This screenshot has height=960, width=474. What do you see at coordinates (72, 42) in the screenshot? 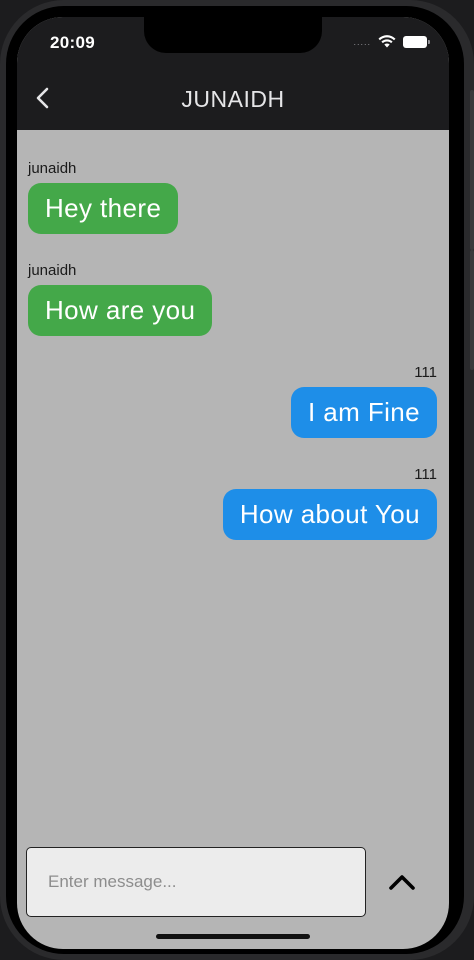
I see `status-time: 20:09` at bounding box center [72, 42].